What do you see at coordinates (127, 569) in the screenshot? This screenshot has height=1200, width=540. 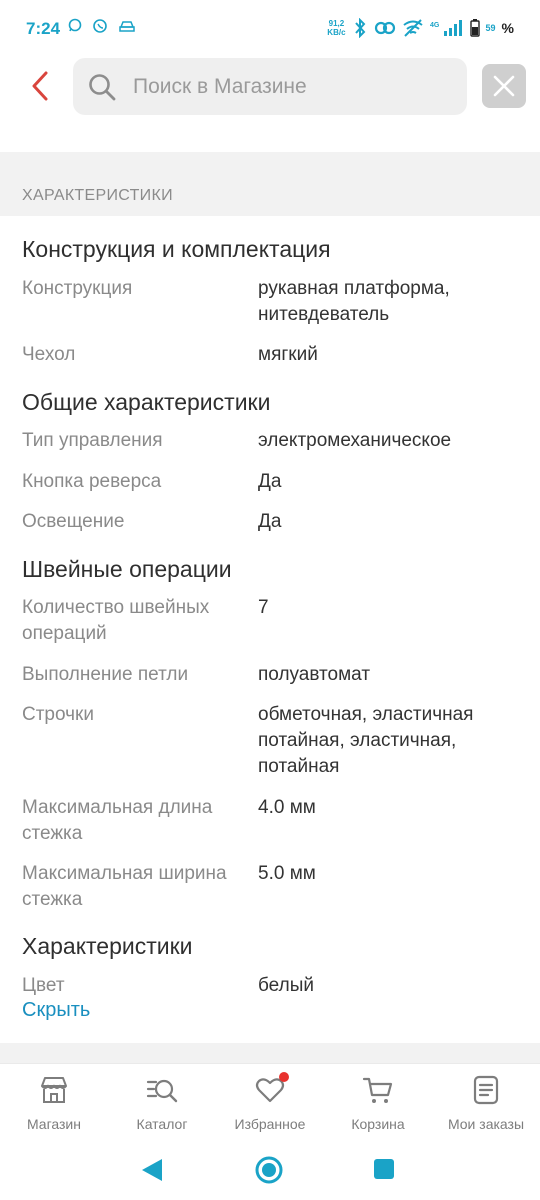 I see `group-title: Швейные операции` at bounding box center [127, 569].